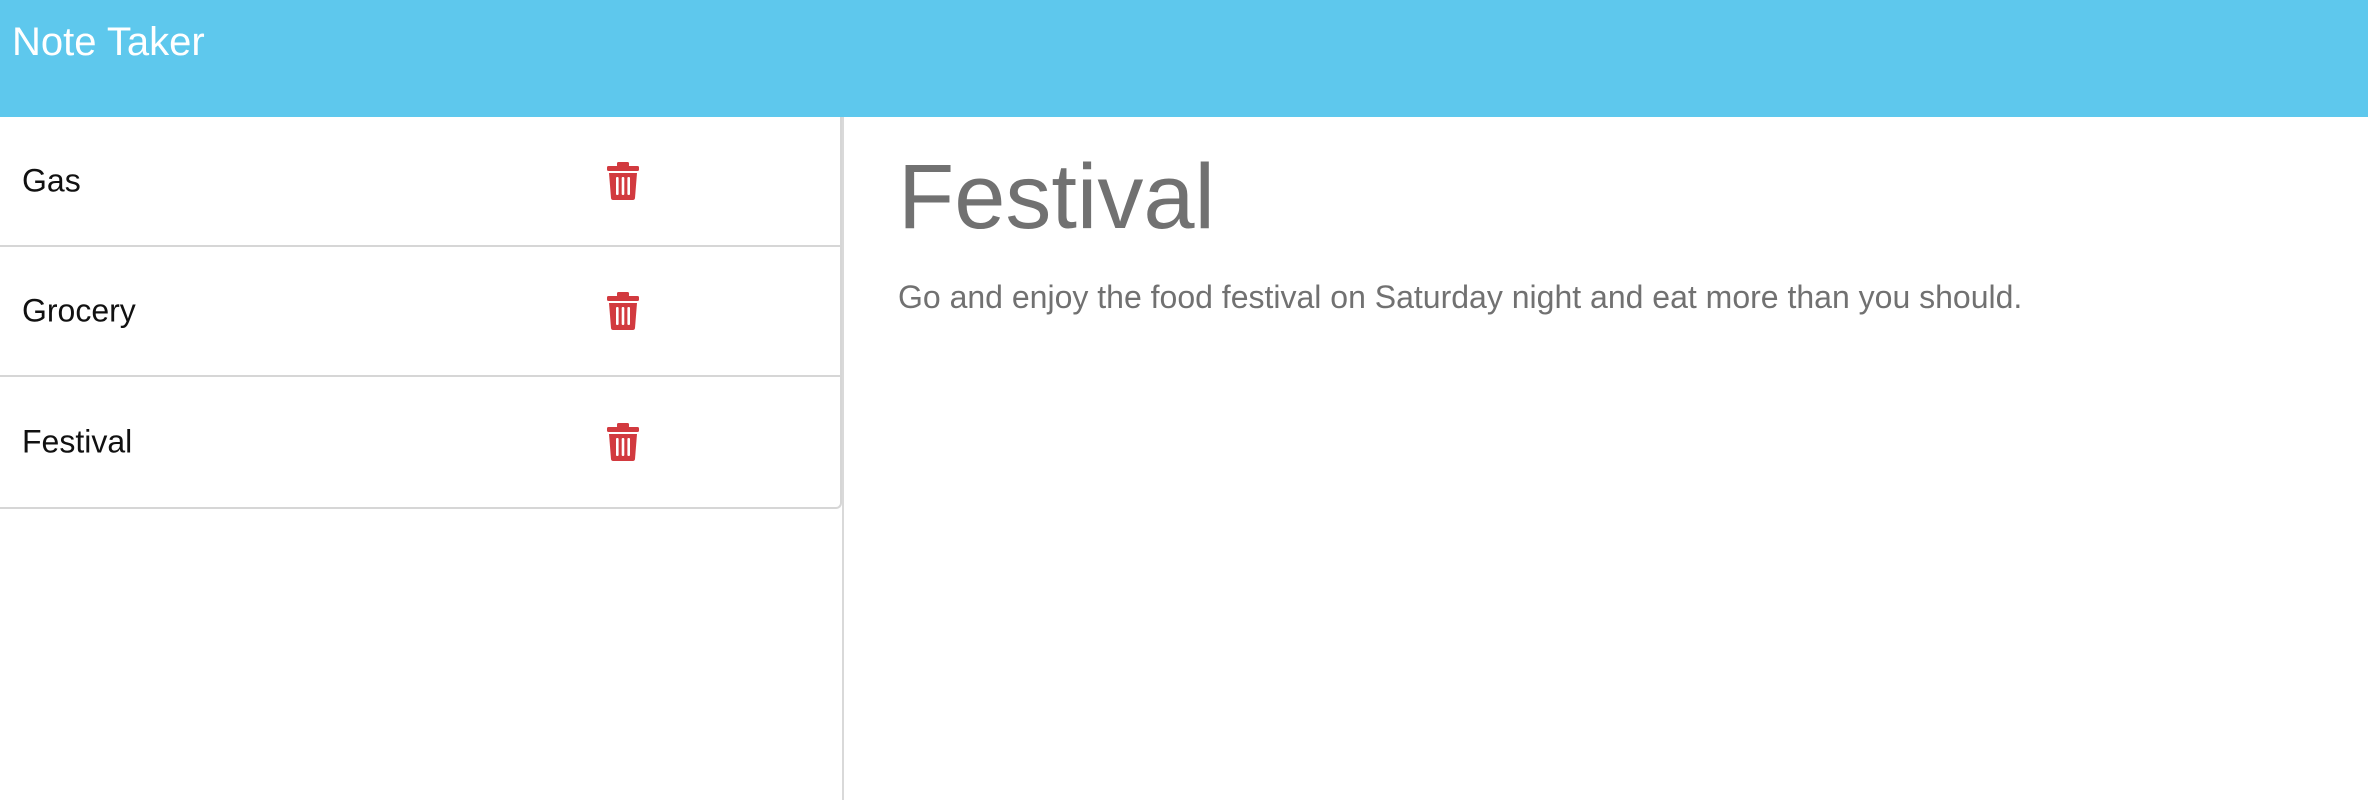  Describe the element at coordinates (1184, 58) in the screenshot. I see `navbar: Note Taker` at that location.